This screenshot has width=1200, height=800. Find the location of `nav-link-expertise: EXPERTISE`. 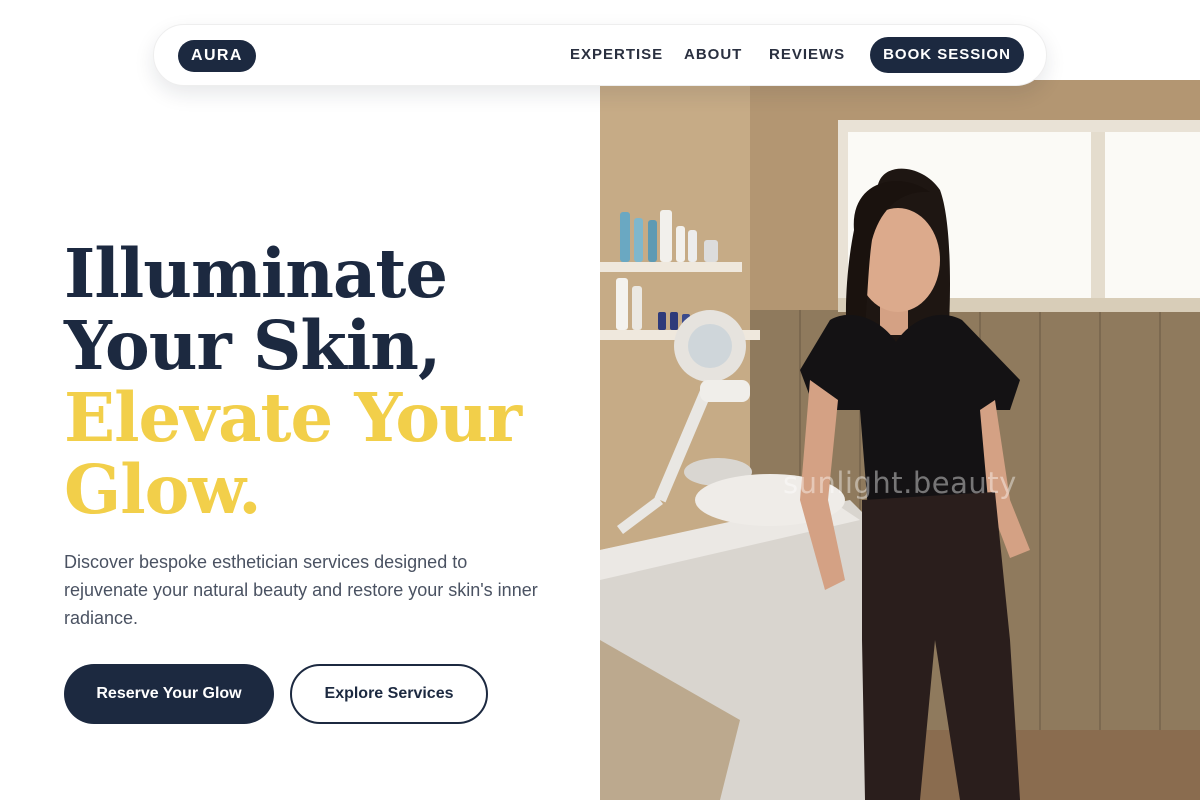

nav-link-expertise: EXPERTISE is located at coordinates (616, 55).